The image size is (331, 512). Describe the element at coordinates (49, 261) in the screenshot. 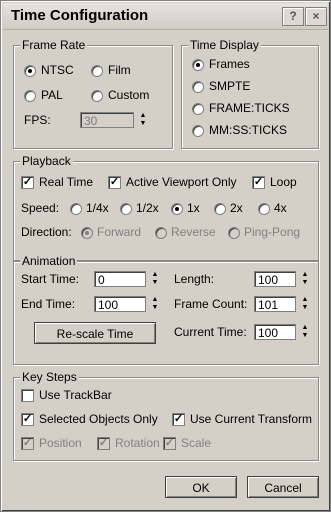

I see `animation-legend: Animation` at that location.